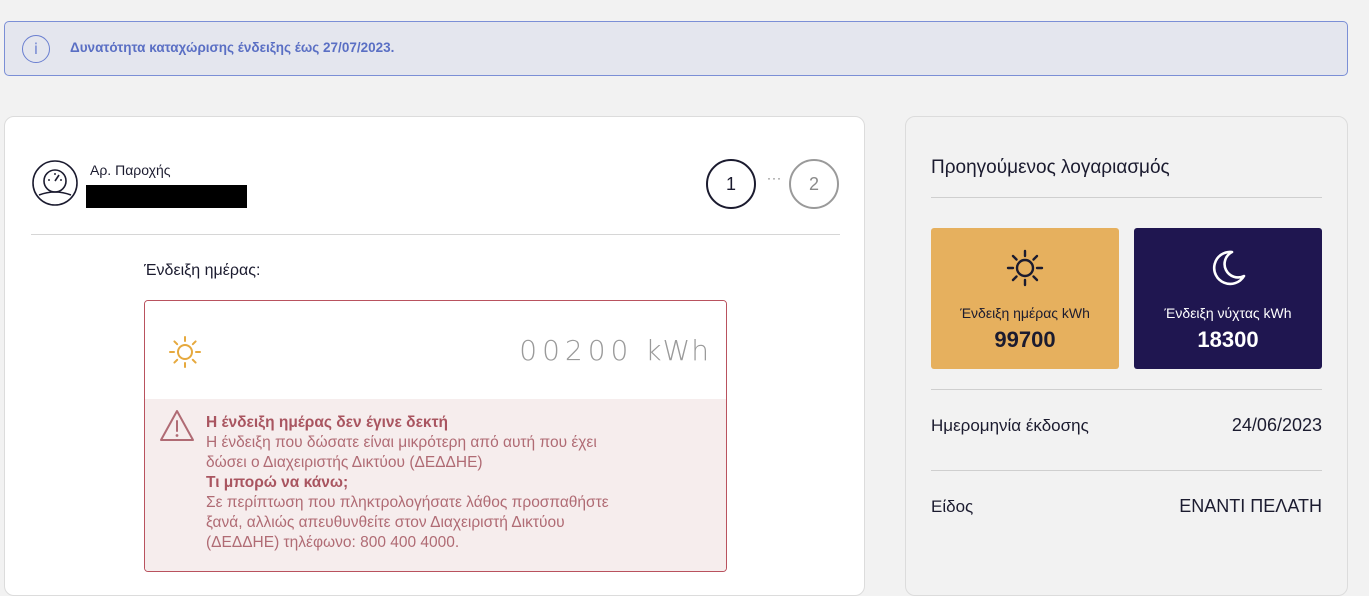  I want to click on bill-type-label: Είδος, so click(952, 506).